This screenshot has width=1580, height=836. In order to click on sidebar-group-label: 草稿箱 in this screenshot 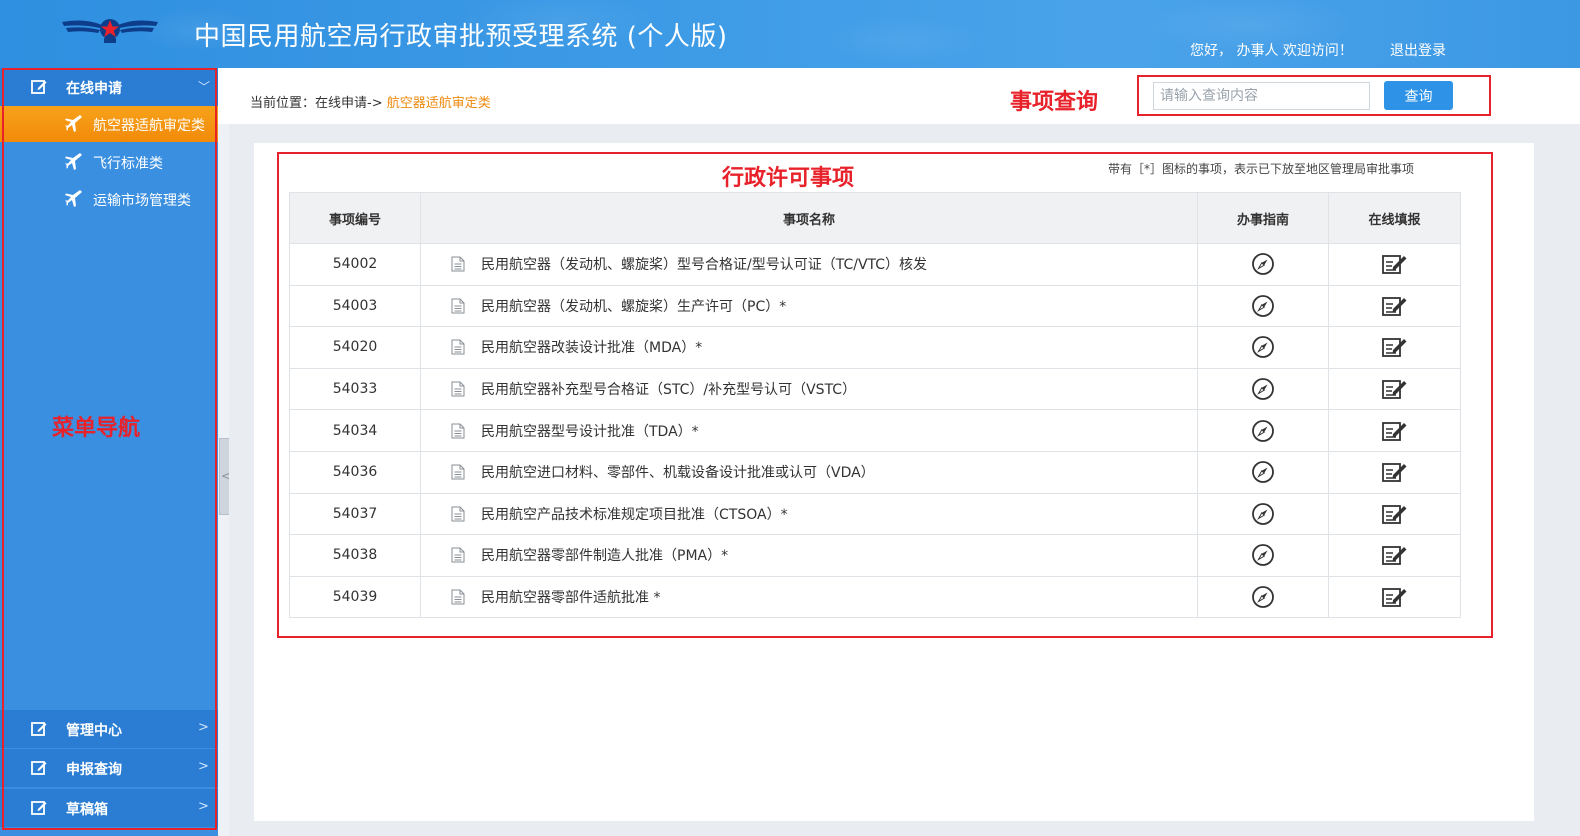, I will do `click(87, 810)`.